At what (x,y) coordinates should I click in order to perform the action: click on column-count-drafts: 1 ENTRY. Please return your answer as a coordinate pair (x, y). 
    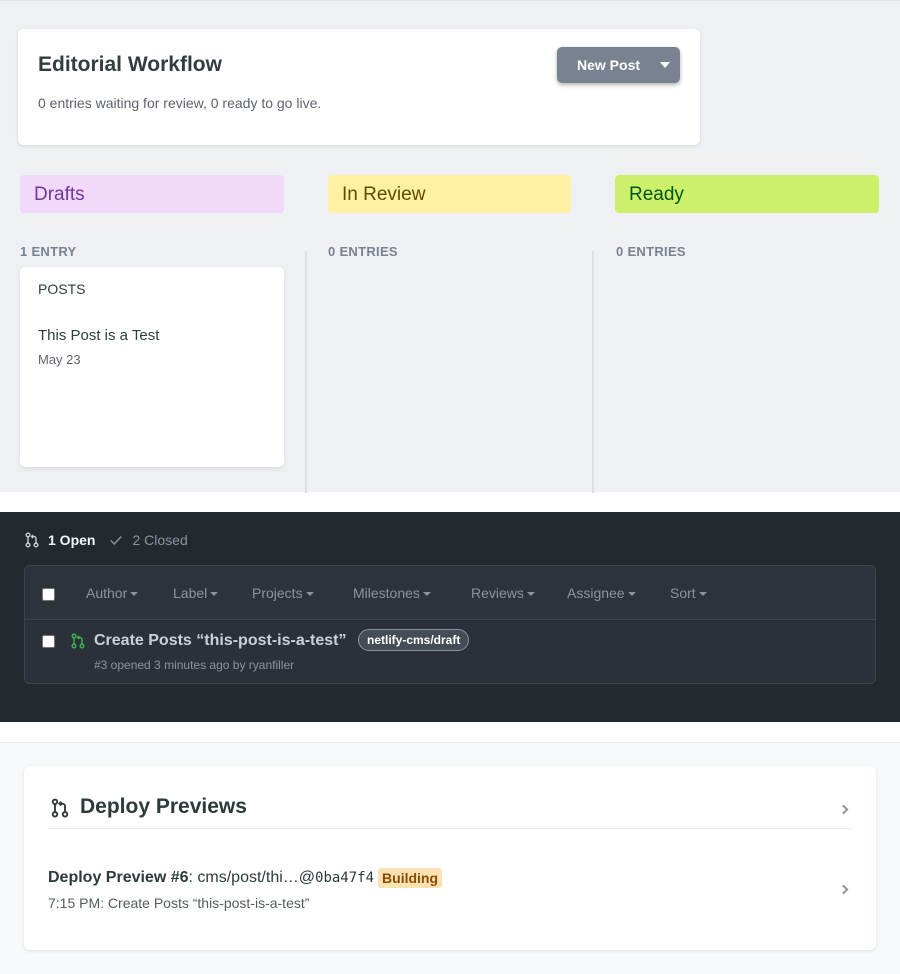
    Looking at the image, I should click on (48, 251).